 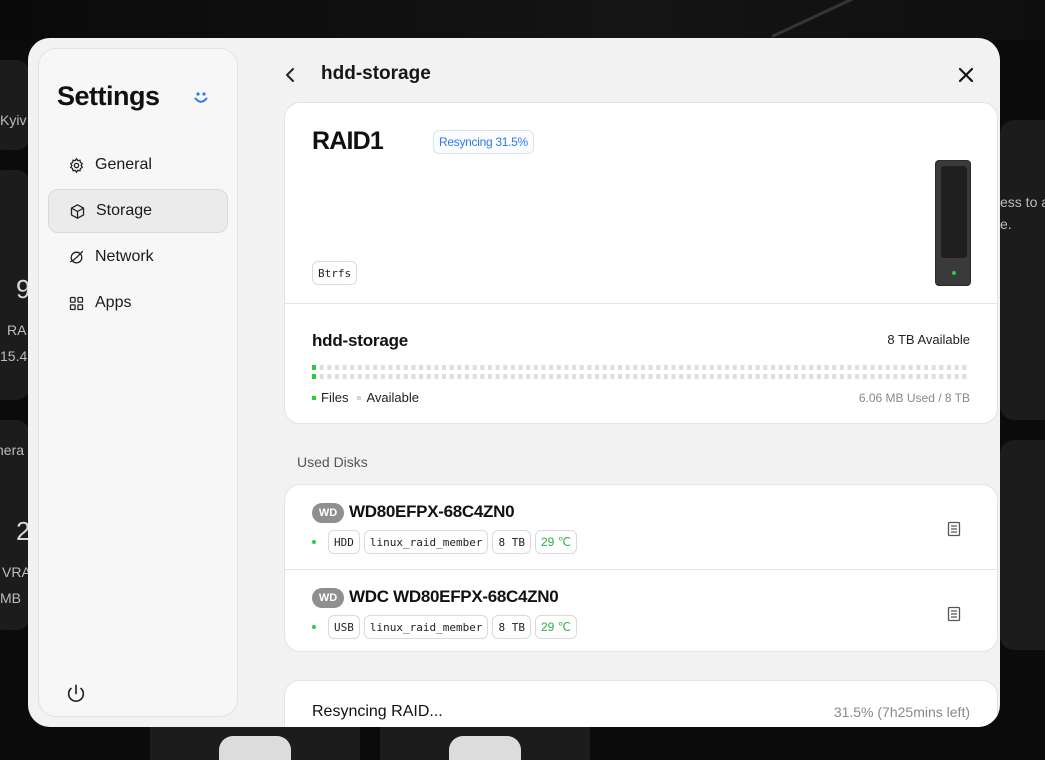 I want to click on widget-text: 15.4, so click(x=14, y=356).